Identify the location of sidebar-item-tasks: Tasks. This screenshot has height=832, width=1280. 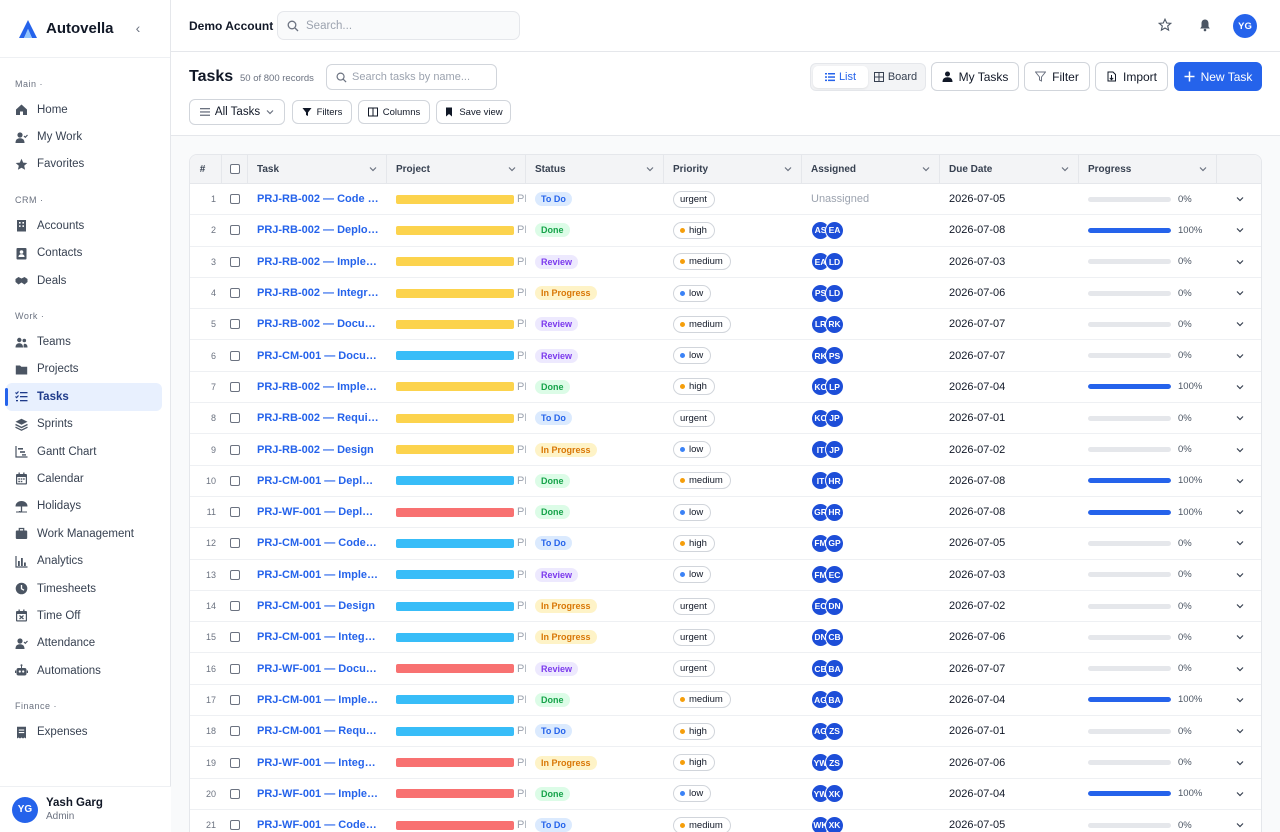
(83, 397).